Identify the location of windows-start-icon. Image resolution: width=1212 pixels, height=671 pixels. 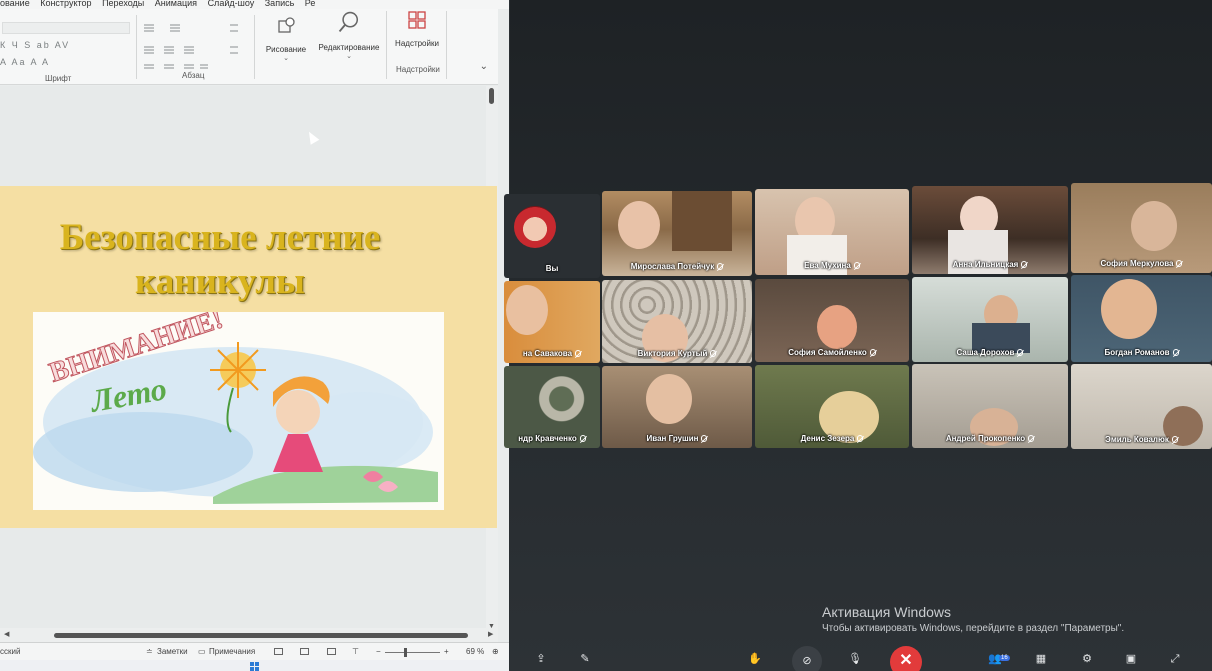
(254, 666).